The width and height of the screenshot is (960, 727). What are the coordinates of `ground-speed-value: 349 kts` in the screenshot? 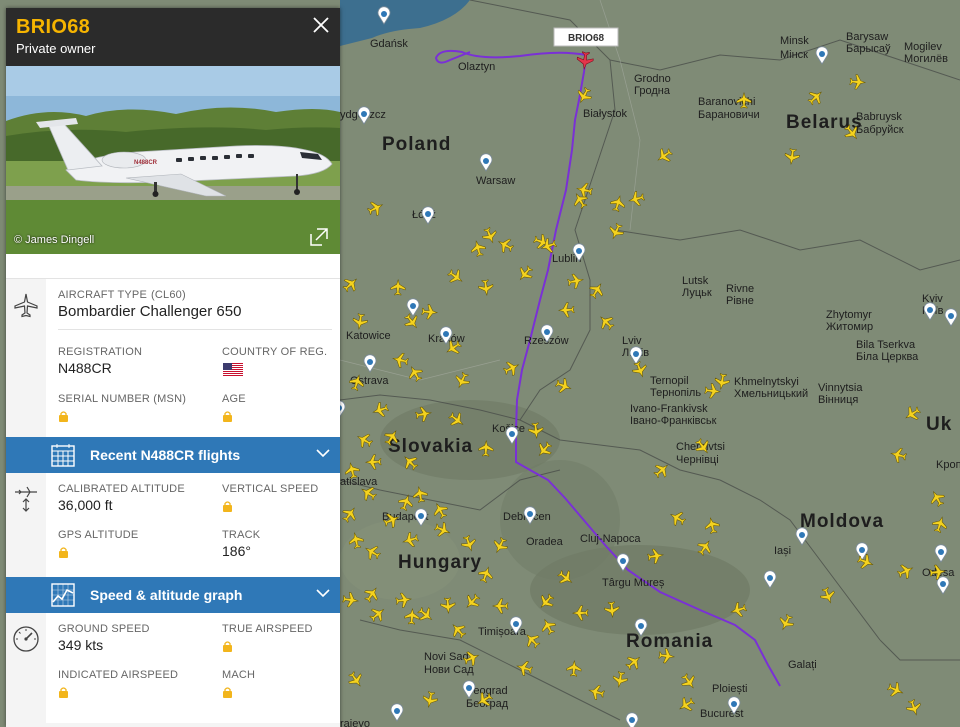 It's located at (81, 645).